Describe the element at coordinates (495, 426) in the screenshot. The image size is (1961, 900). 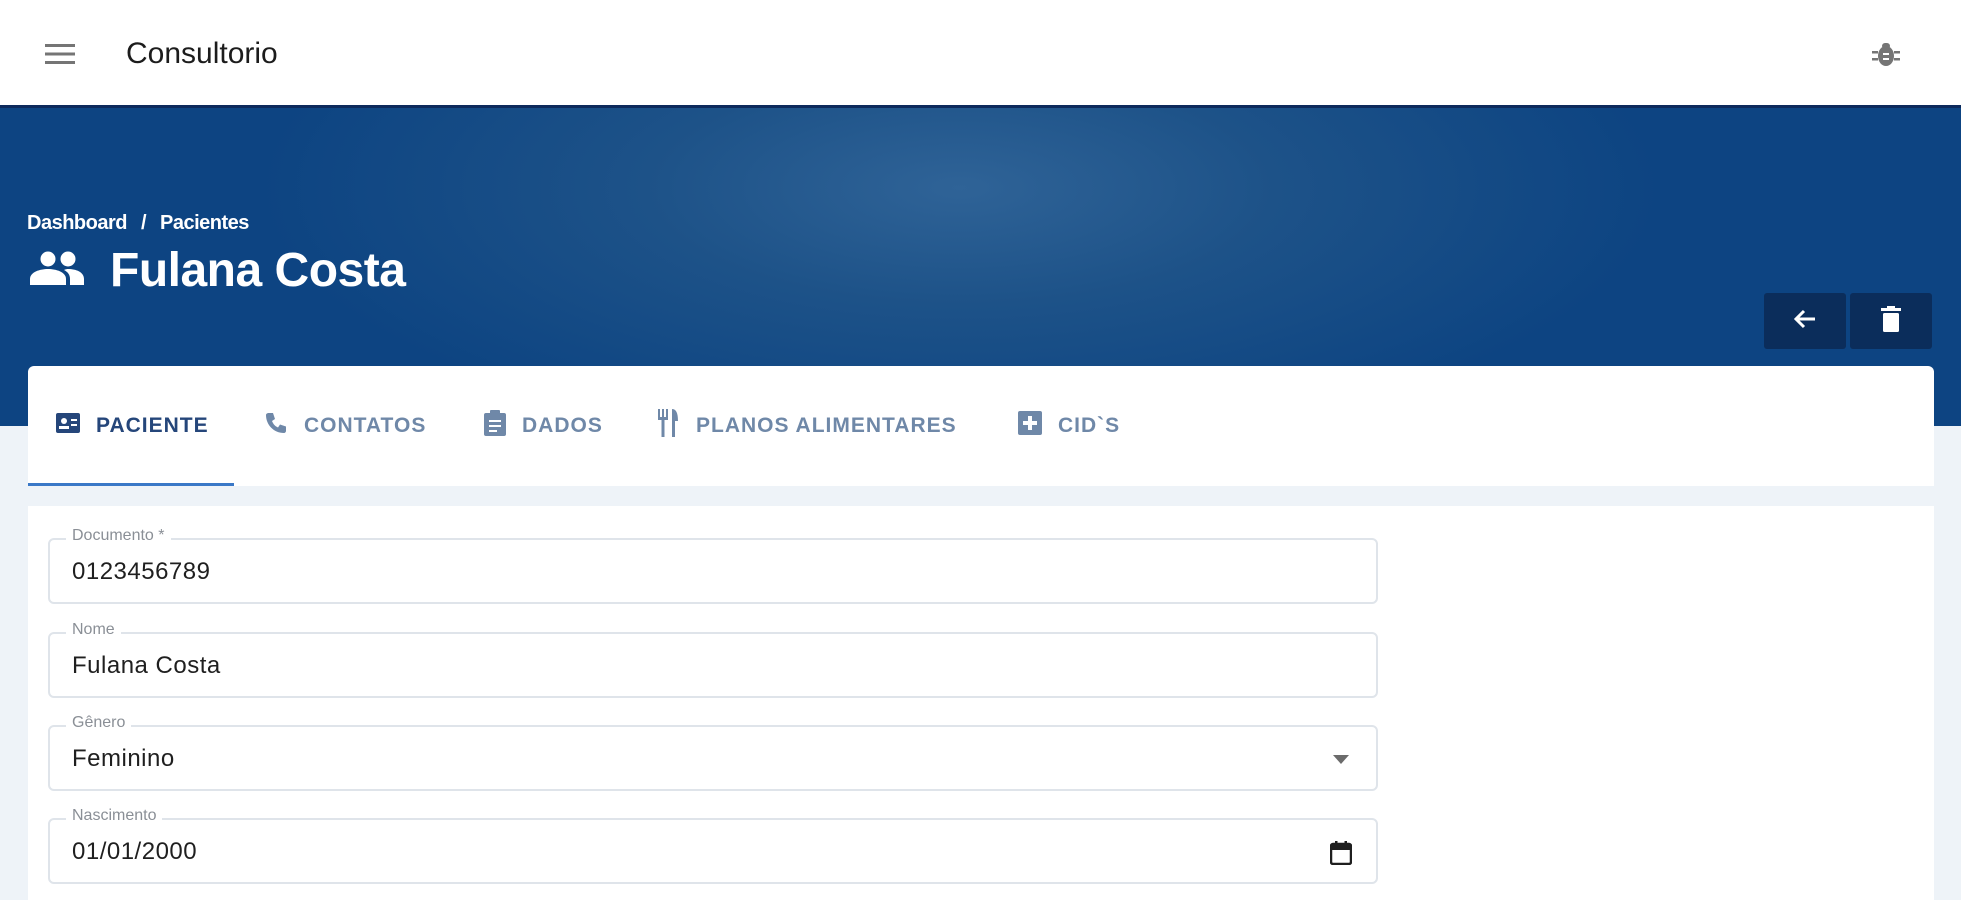
I see `clipboard-icon` at that location.